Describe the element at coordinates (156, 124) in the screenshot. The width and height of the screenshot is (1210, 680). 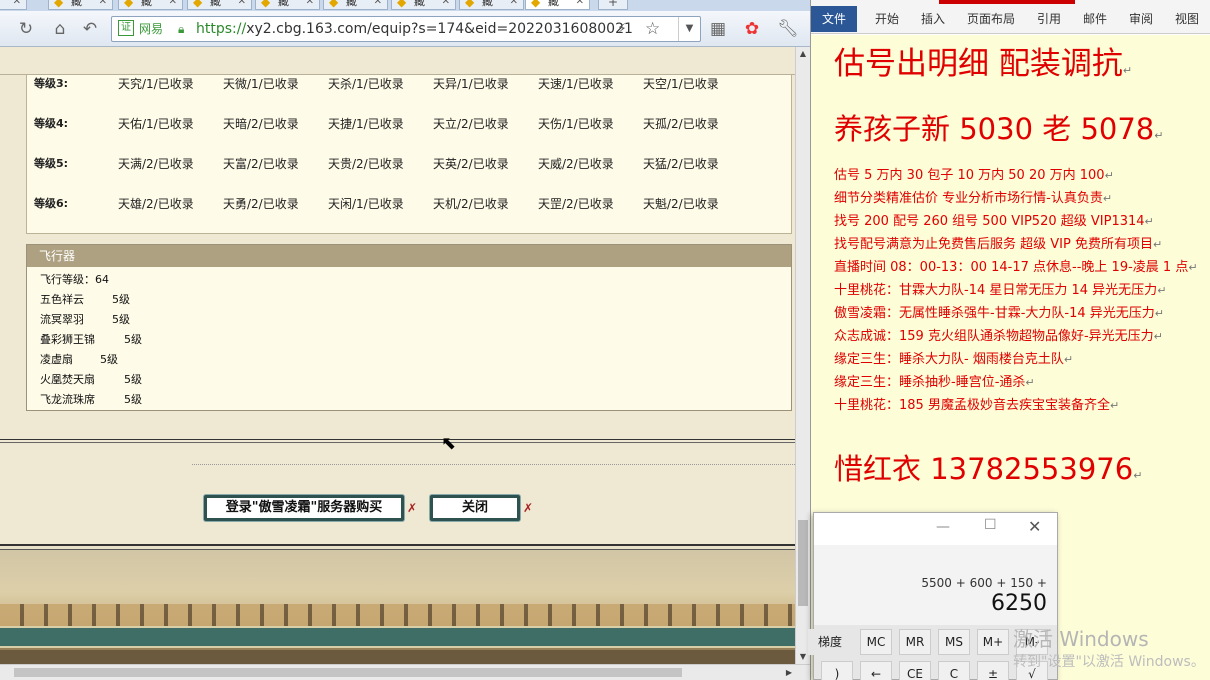
I see `skill-item: 天佑/1/已收录` at that location.